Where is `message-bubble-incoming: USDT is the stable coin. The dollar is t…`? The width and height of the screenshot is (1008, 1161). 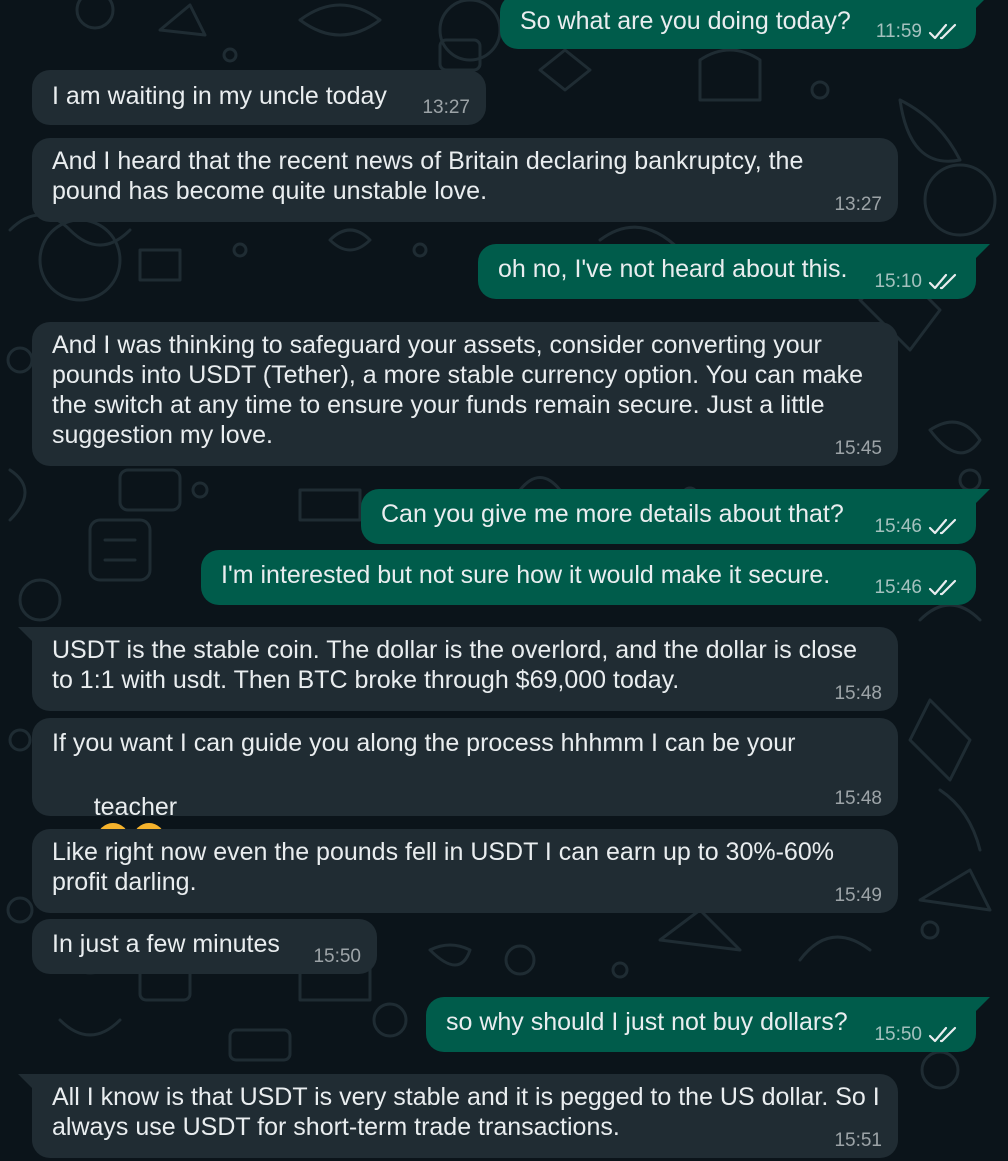 message-bubble-incoming: USDT is the stable coin. The dollar is t… is located at coordinates (458, 669).